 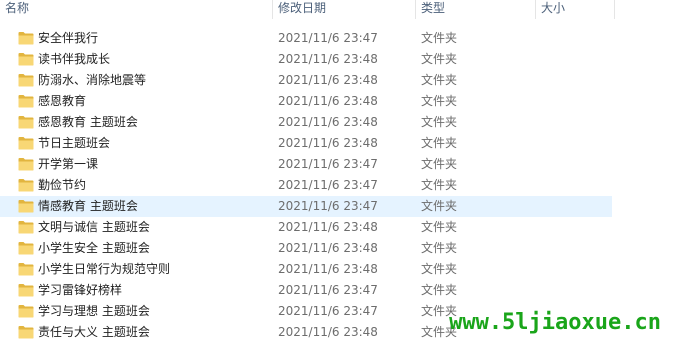 I want to click on list-item: 读书伴我成长 2021/11/6 23:48 文件夹, so click(x=306, y=59).